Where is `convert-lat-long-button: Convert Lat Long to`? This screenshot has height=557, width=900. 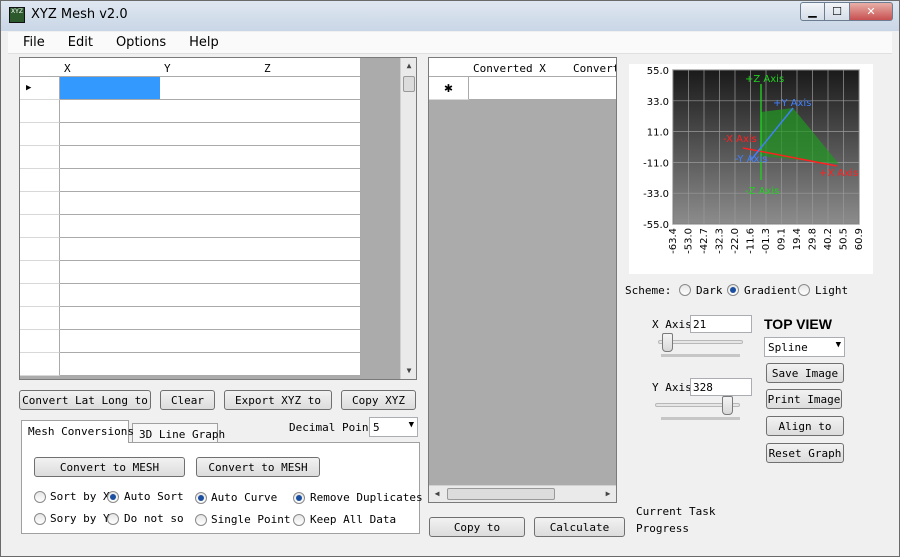
convert-lat-long-button: Convert Lat Long to is located at coordinates (85, 400).